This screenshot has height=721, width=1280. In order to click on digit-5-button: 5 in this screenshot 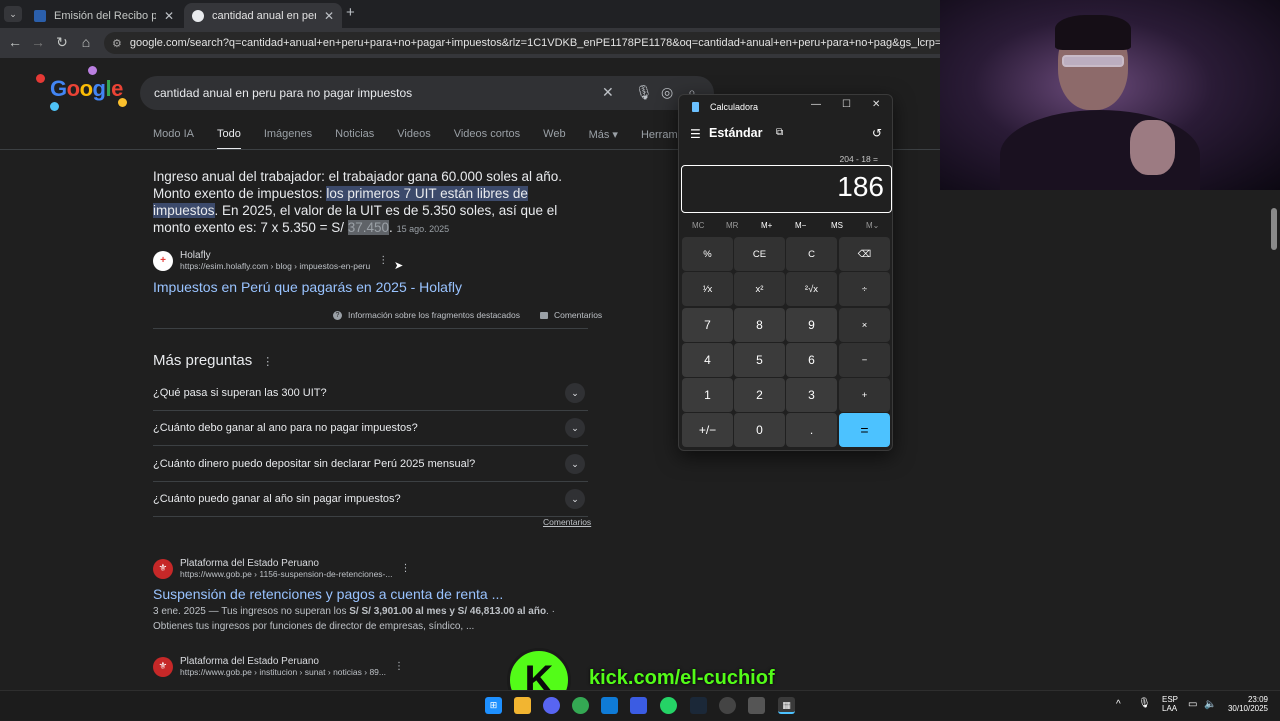, I will do `click(759, 360)`.